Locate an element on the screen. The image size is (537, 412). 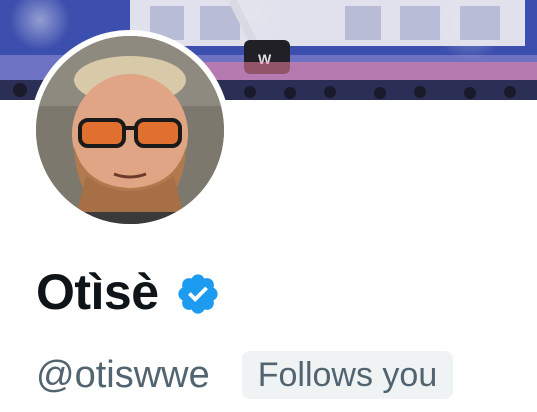
verified-badge-icon is located at coordinates (198, 294).